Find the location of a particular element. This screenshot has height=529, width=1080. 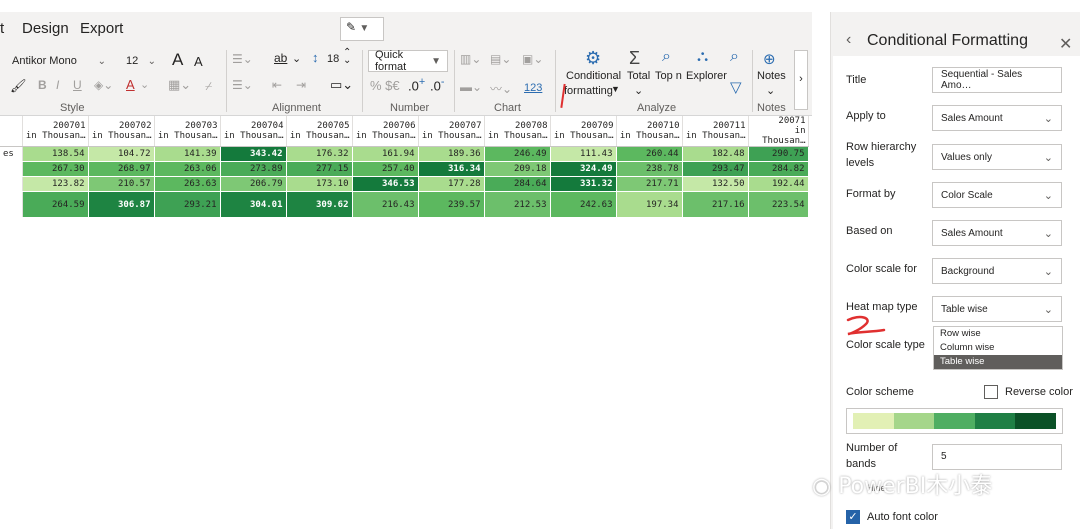

line-spacing-icon: ↕ is located at coordinates (315, 57).